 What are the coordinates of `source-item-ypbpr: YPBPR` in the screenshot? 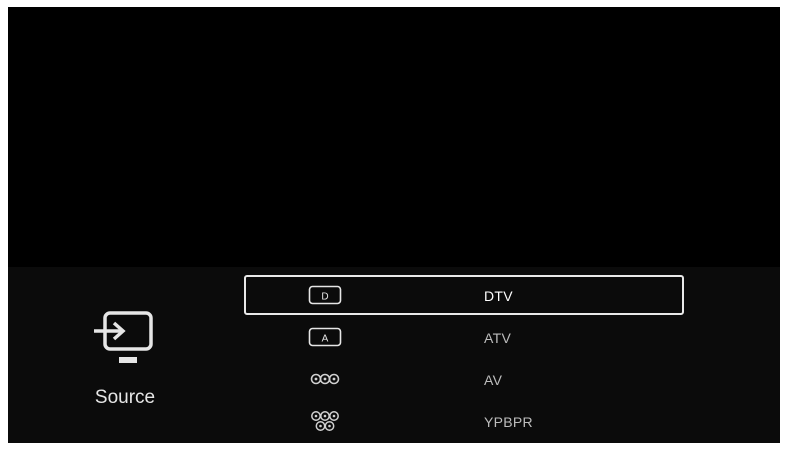 It's located at (464, 421).